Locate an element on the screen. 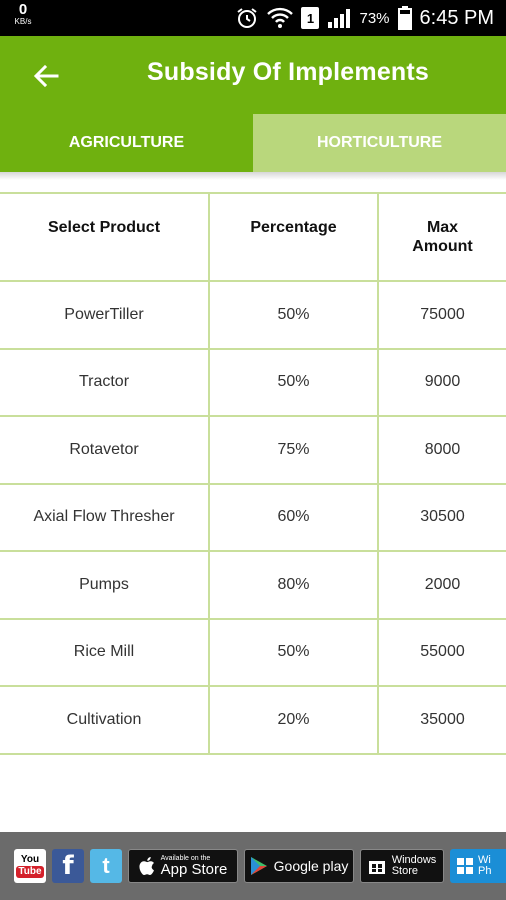  header-max-amount: Max Amount is located at coordinates (442, 237).